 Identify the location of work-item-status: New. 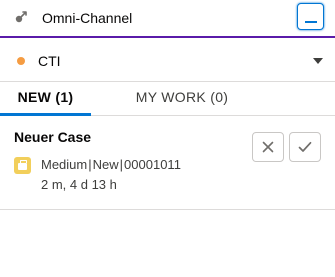
(105, 164).